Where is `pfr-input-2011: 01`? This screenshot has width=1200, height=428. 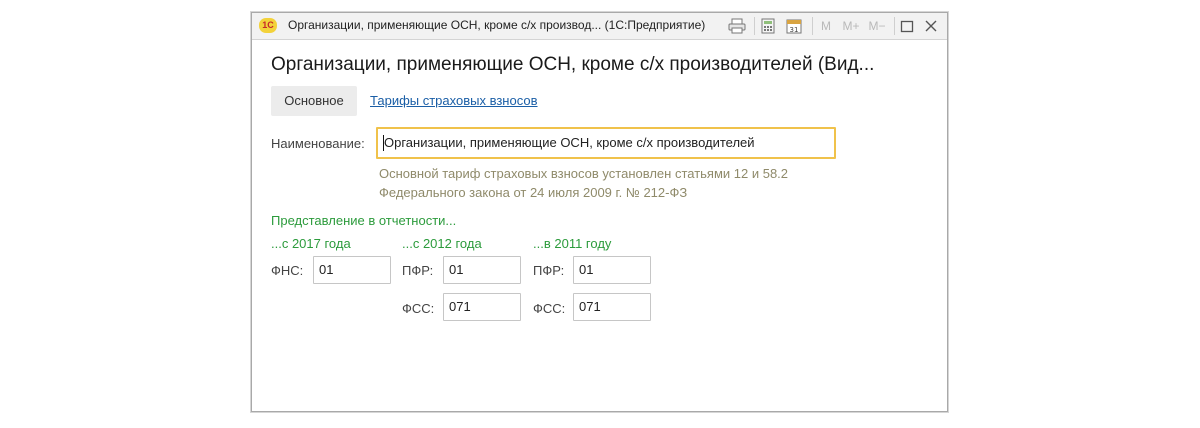
pfr-input-2011: 01 is located at coordinates (612, 270).